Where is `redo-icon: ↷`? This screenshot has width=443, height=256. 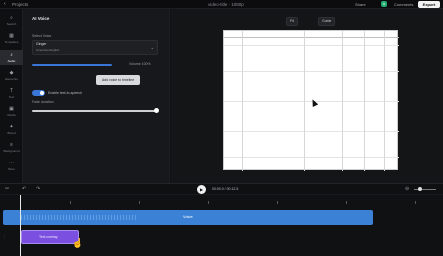 redo-icon: ↷ is located at coordinates (38, 189).